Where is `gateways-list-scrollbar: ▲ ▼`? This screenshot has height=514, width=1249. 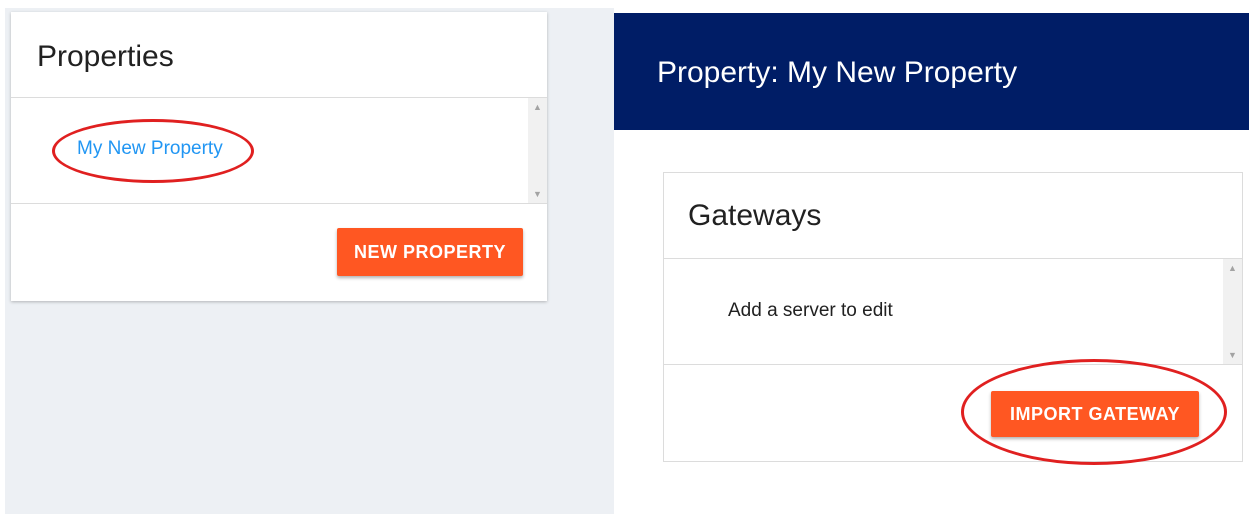
gateways-list-scrollbar: ▲ ▼ is located at coordinates (1232, 311).